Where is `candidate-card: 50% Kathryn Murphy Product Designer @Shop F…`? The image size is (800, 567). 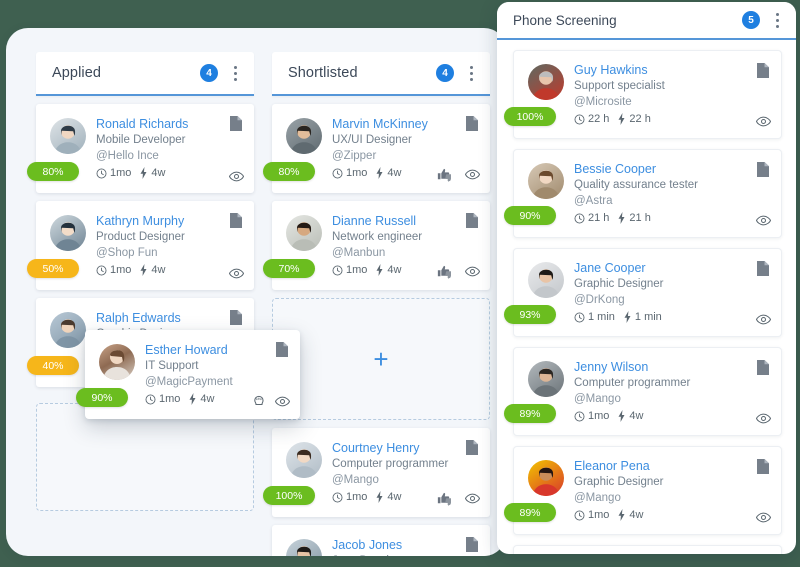
candidate-card: 50% Kathryn Murphy Product Designer @Shop F… is located at coordinates (140, 245).